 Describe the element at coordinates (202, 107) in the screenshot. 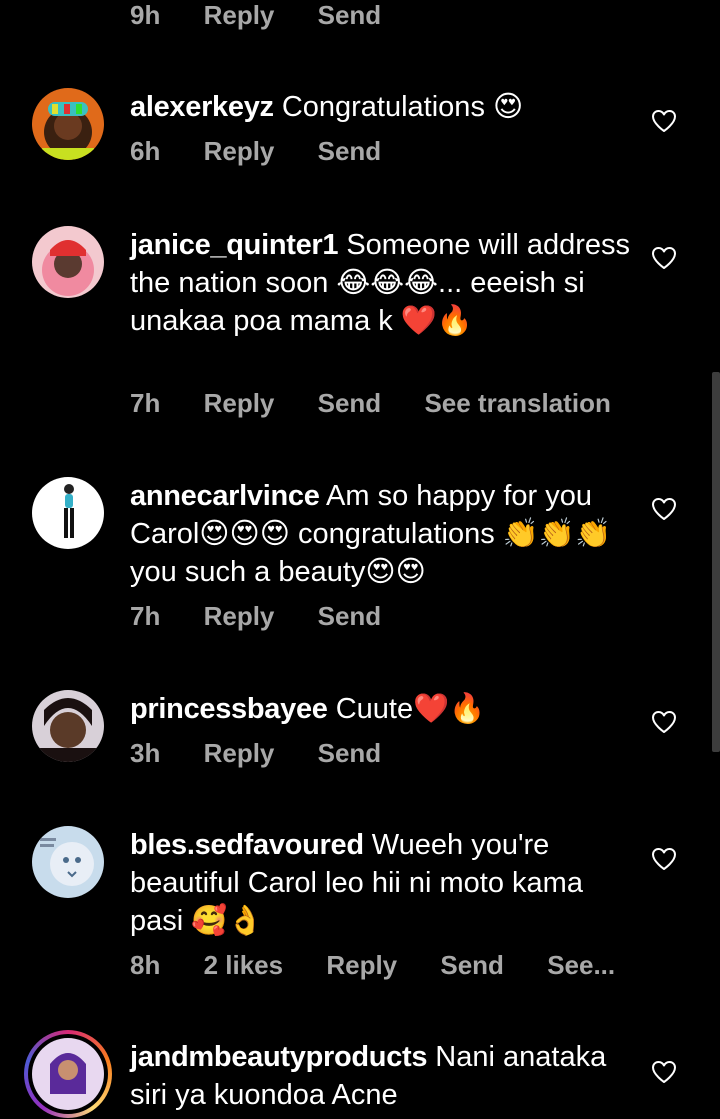

I see `comment-username: alexerkeyz` at that location.